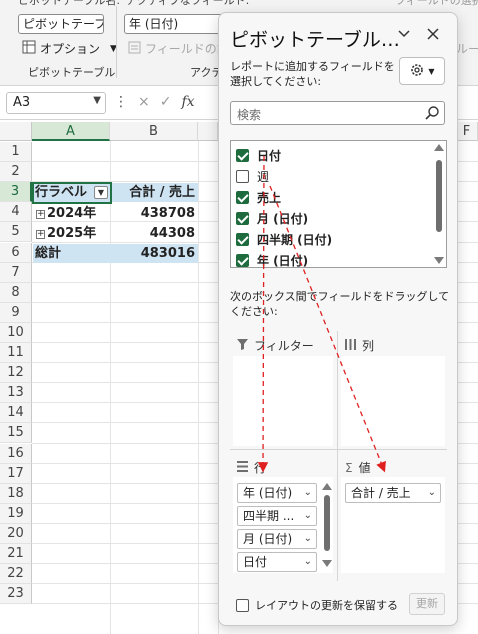 Image resolution: width=478 pixels, height=634 pixels. Describe the element at coordinates (71, 213) in the screenshot. I see `pivot-row-2024: +2024年` at that location.